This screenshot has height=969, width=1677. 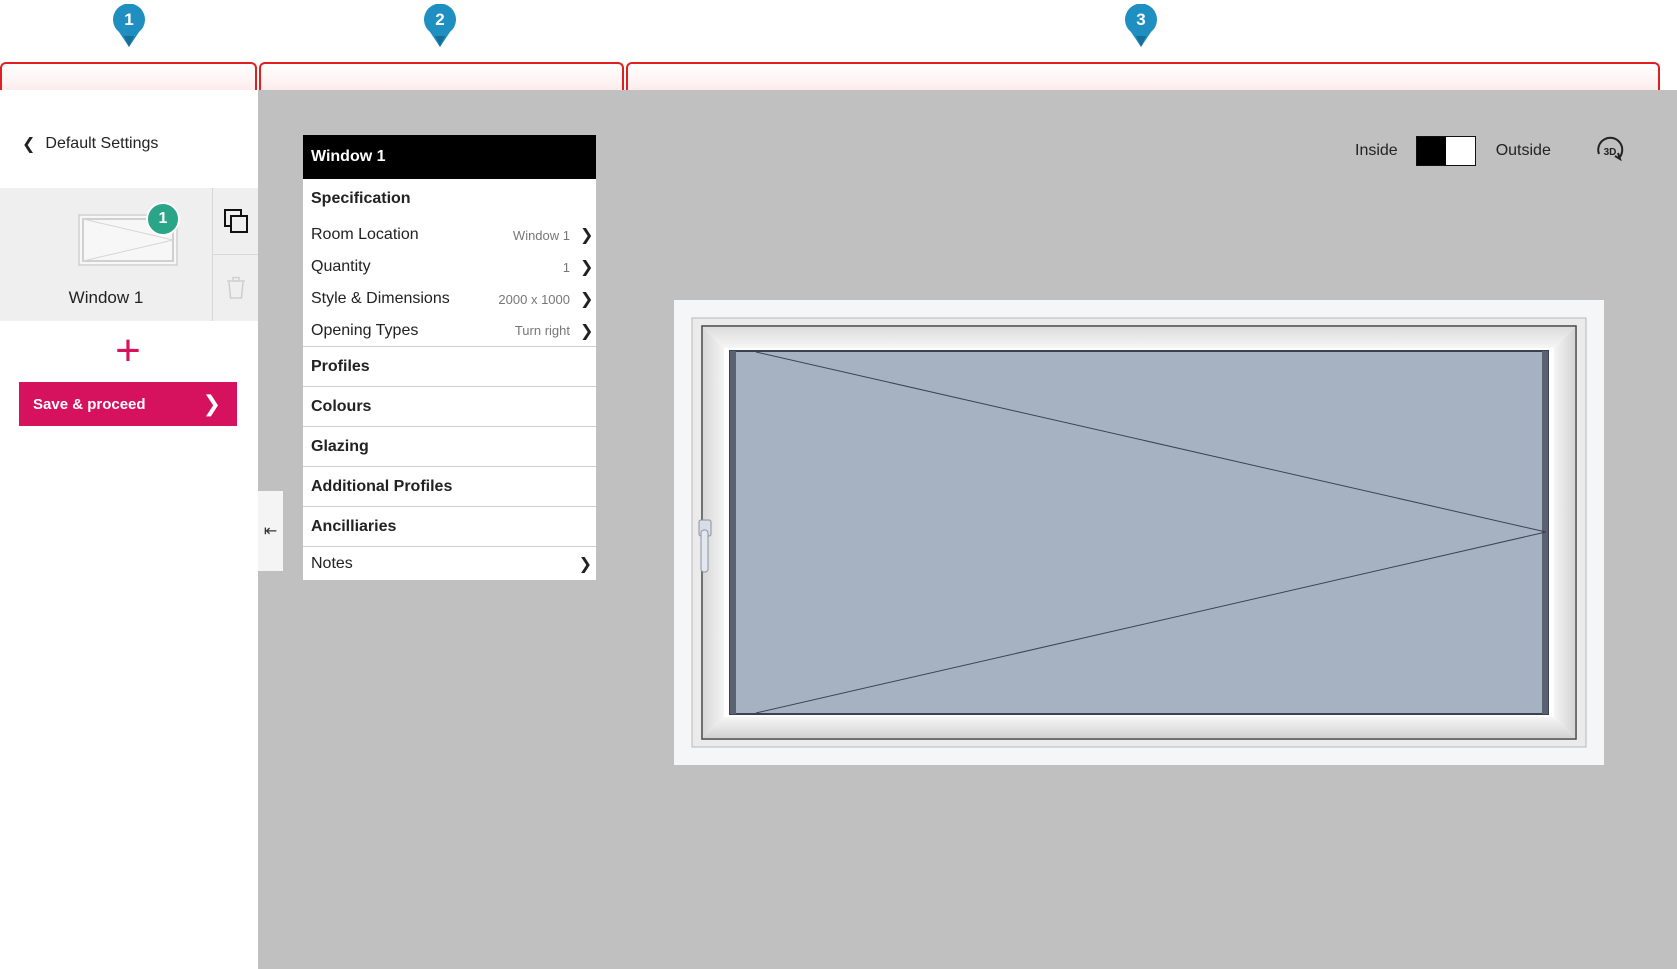 What do you see at coordinates (365, 234) in the screenshot?
I see `menu-row-label: Room Location` at bounding box center [365, 234].